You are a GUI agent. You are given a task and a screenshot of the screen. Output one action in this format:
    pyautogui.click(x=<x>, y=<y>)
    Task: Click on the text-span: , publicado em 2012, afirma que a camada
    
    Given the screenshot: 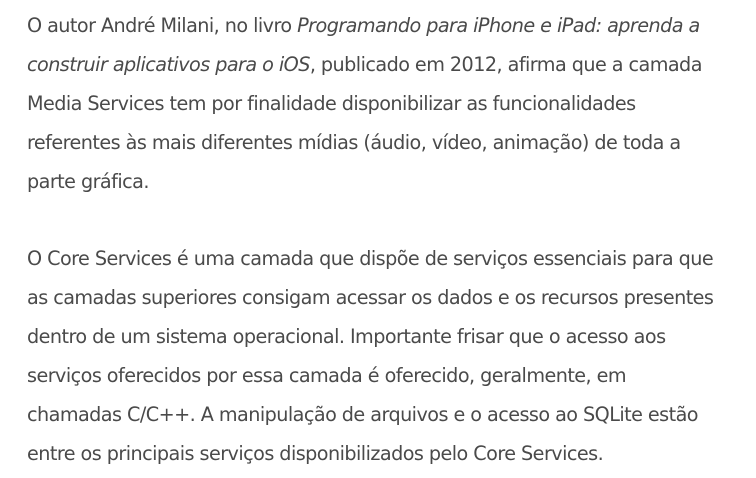 What is the action you would take?
    pyautogui.click(x=506, y=64)
    